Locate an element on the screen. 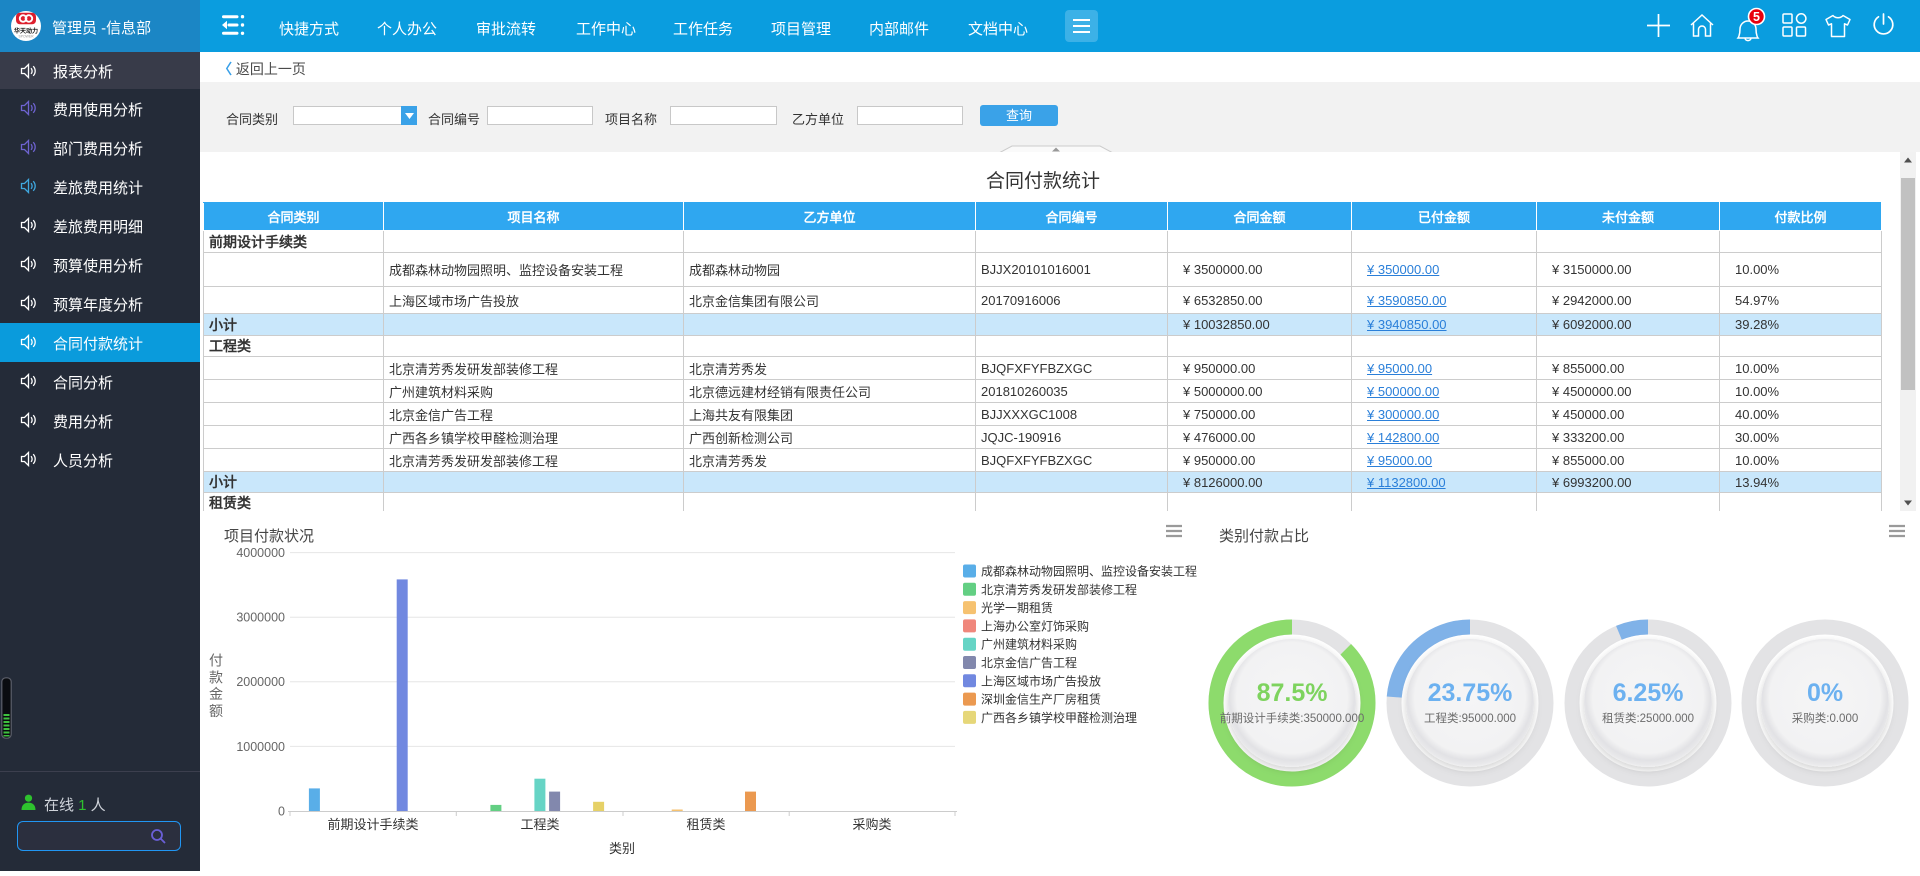 The height and width of the screenshot is (876, 1920). svg-text: 3000000 is located at coordinates (260, 618).